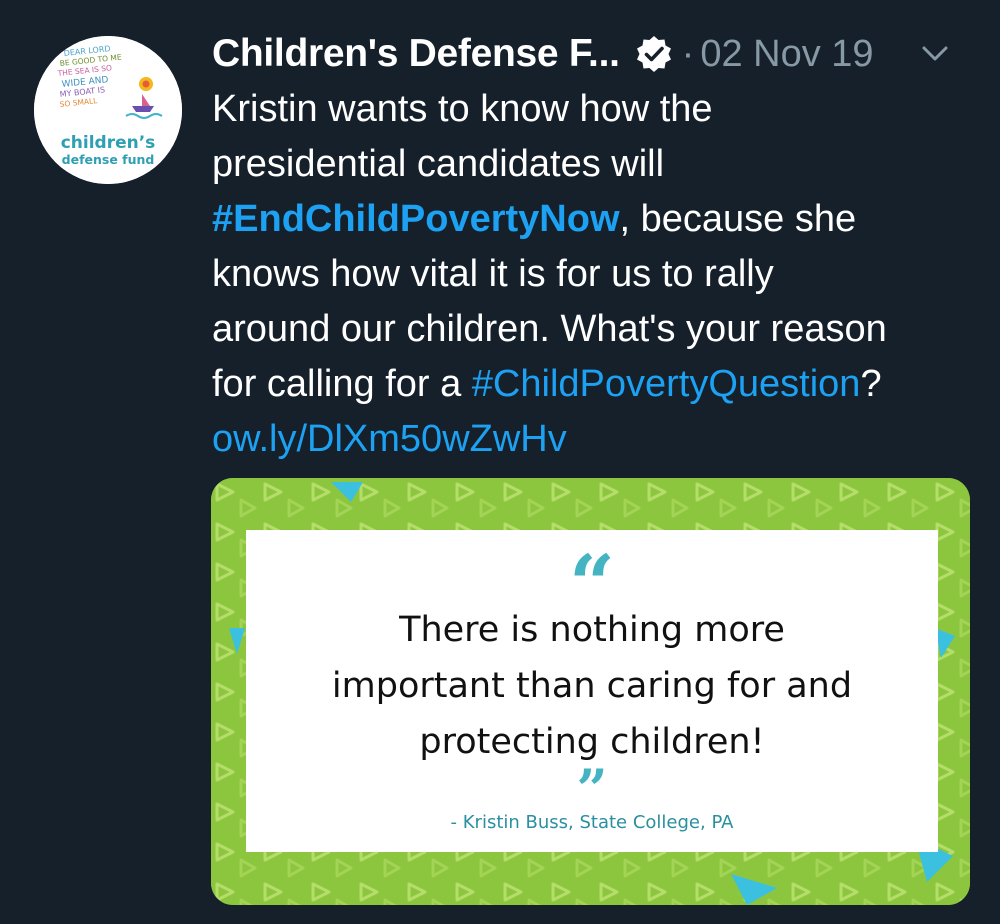 The image size is (1000, 924). I want to click on svg-text: children’s, so click(108, 143).